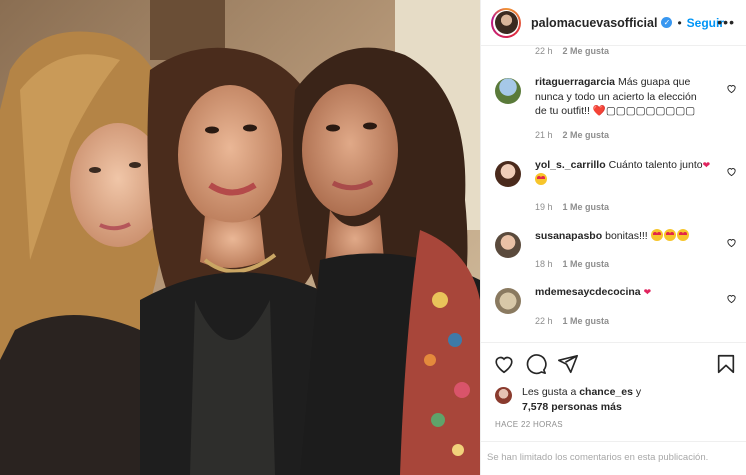  I want to click on commenter-username: ritaguerragarcia, so click(575, 82).